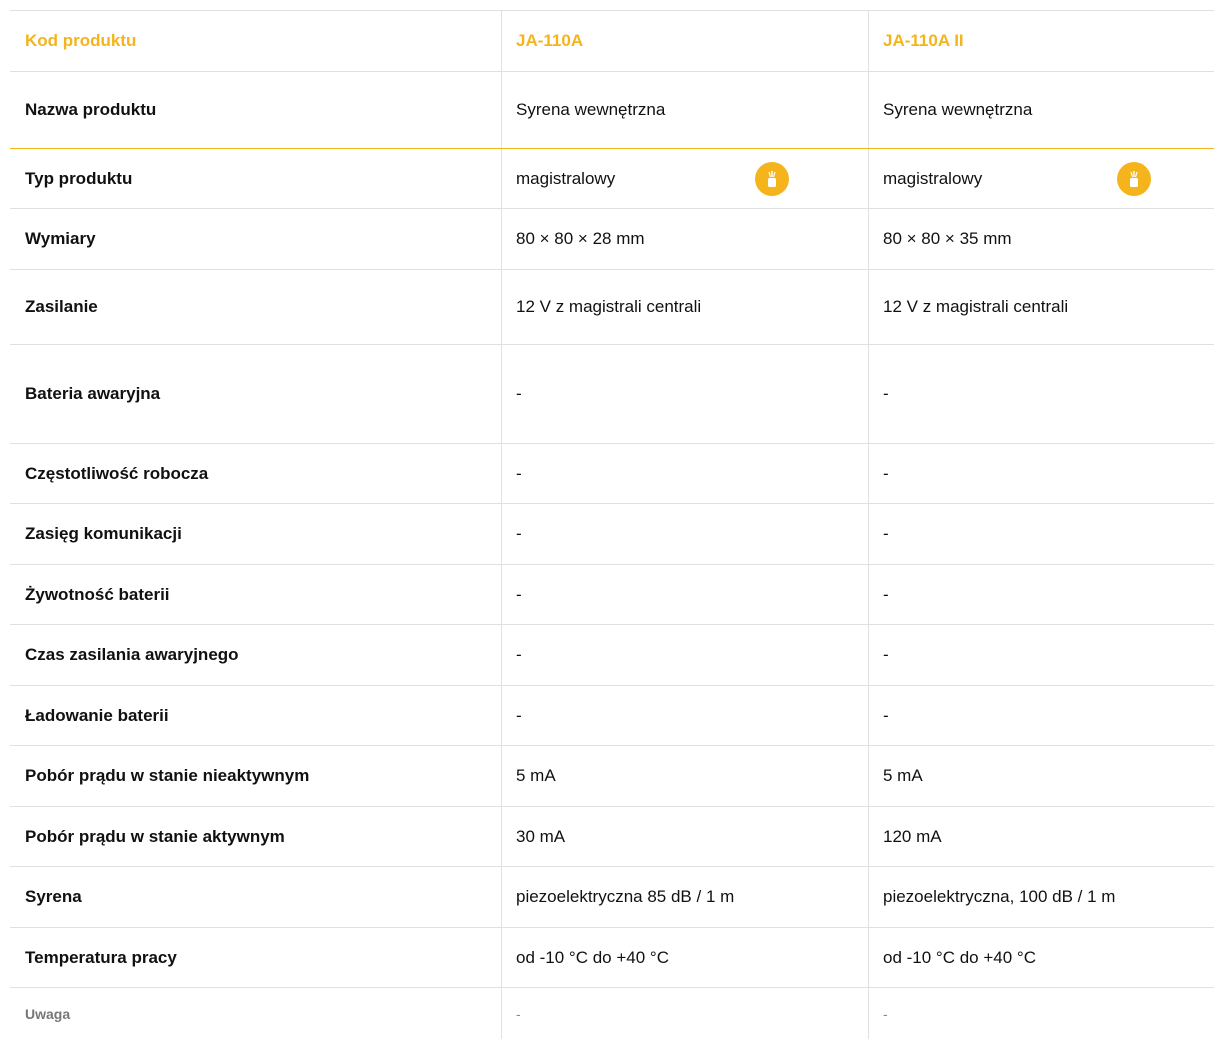  Describe the element at coordinates (912, 836) in the screenshot. I see `row-value-col2: 120 mA` at that location.